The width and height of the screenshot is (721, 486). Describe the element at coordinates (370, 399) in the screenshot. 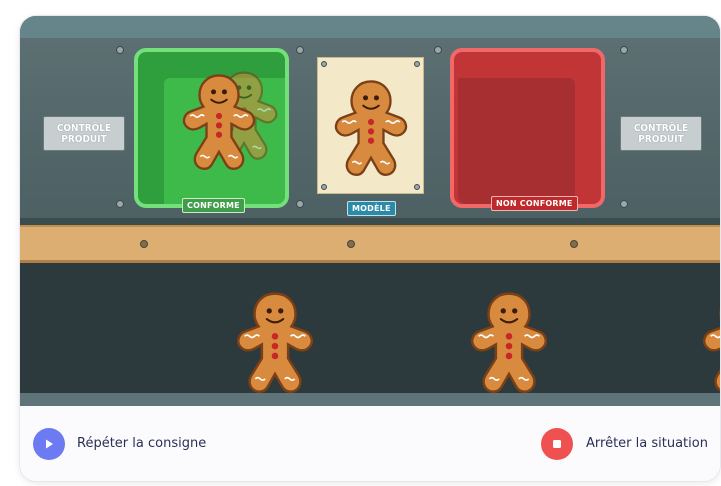

I see `belt-bottom-rail` at that location.